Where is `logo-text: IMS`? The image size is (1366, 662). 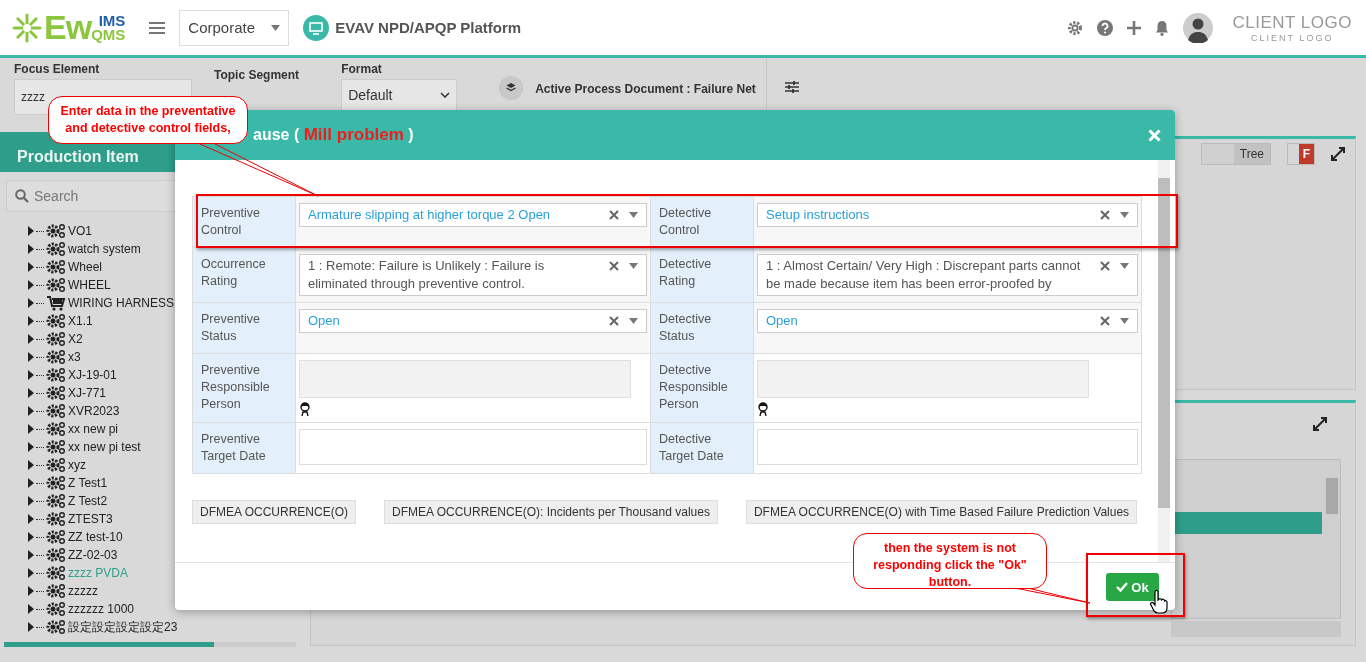 logo-text: IMS is located at coordinates (112, 21).